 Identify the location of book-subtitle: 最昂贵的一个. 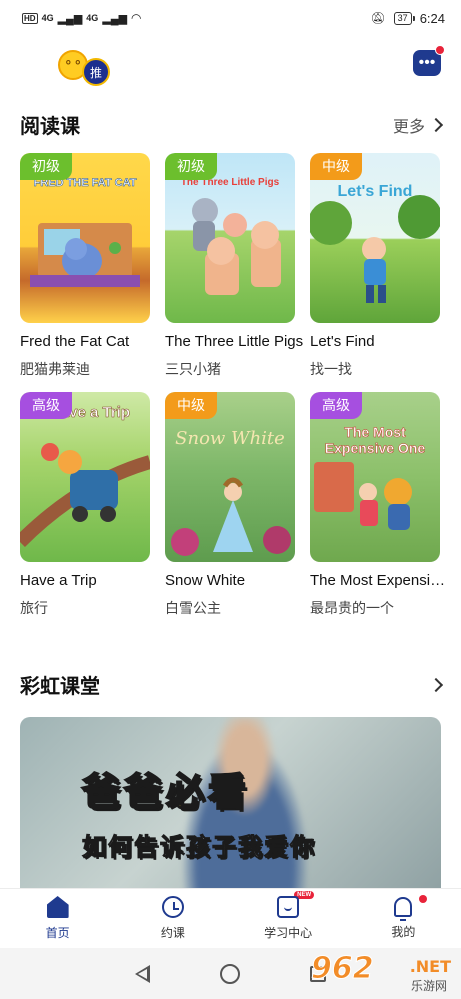
(352, 609).